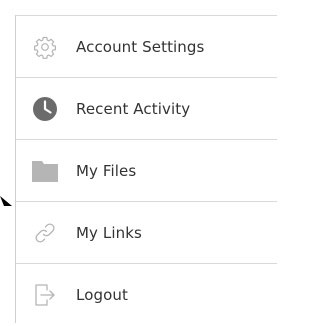  What do you see at coordinates (6, 201) in the screenshot?
I see `pointer-arrow-icon` at bounding box center [6, 201].